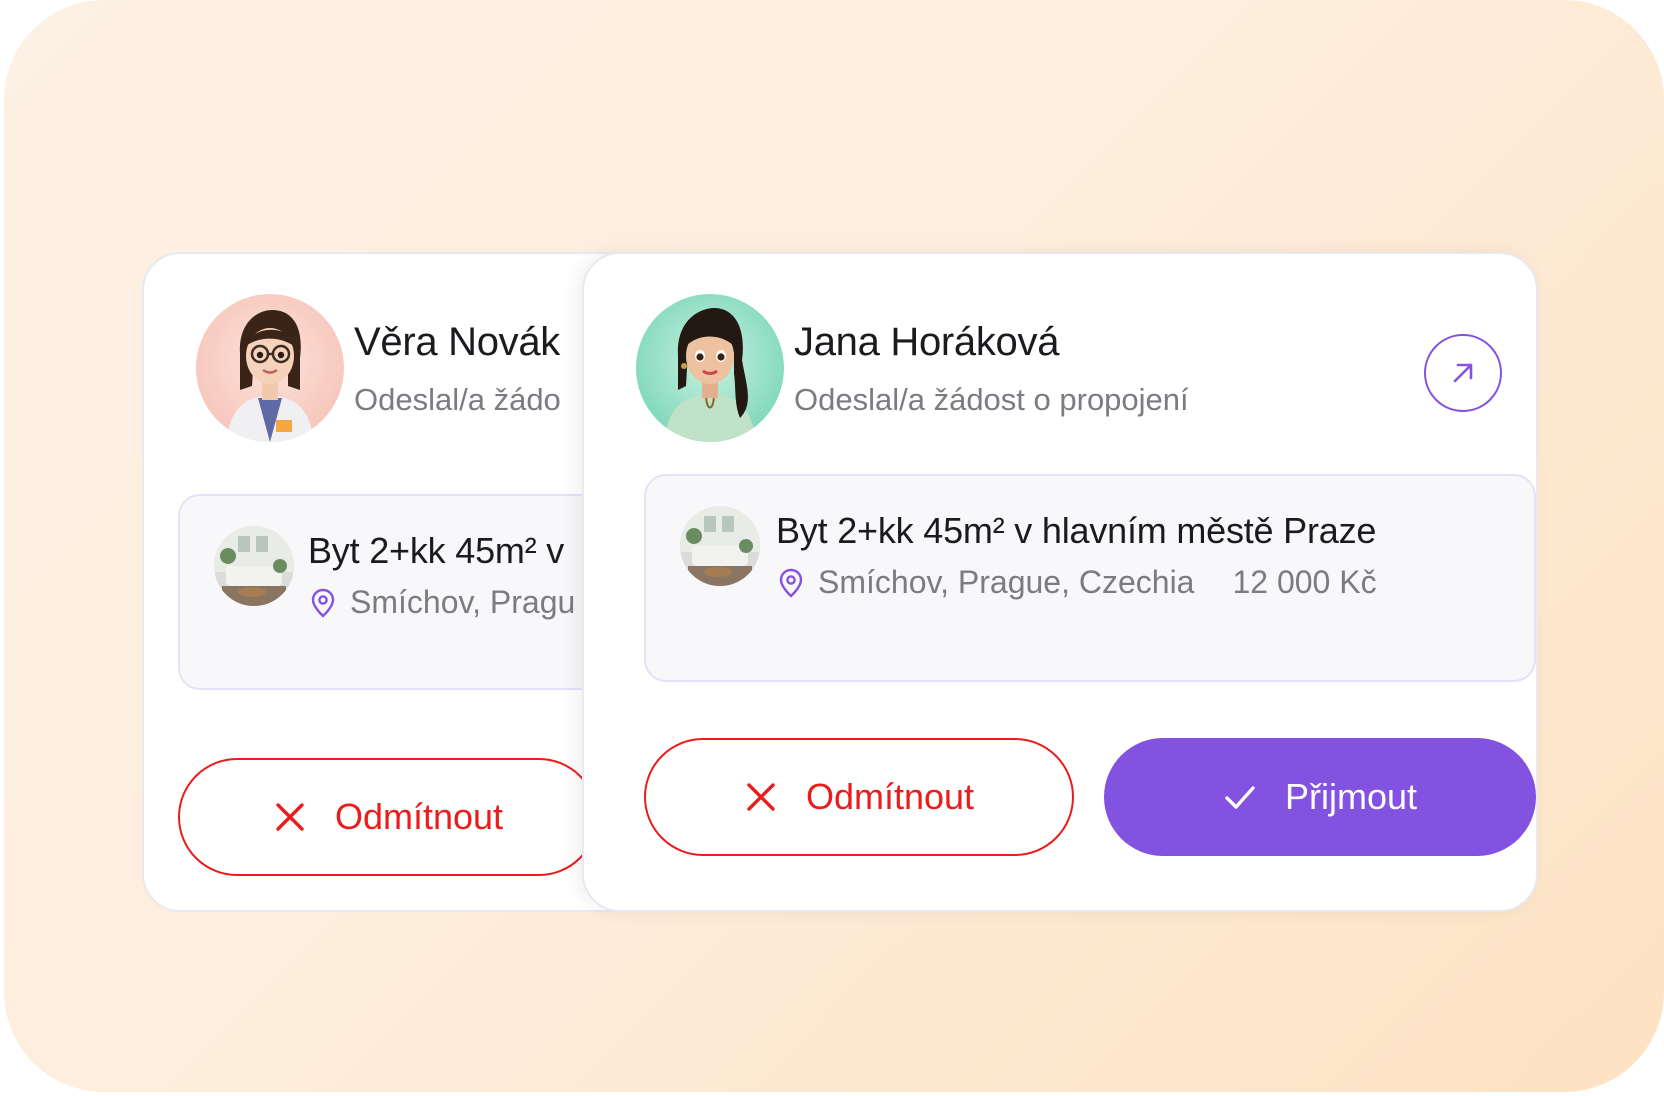 The width and height of the screenshot is (1664, 1096). What do you see at coordinates (457, 399) in the screenshot?
I see `request-status-text: Odeslal/a žádo` at bounding box center [457, 399].